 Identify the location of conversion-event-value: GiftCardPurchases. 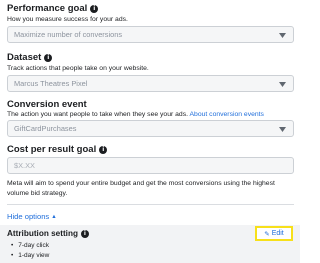
(45, 128).